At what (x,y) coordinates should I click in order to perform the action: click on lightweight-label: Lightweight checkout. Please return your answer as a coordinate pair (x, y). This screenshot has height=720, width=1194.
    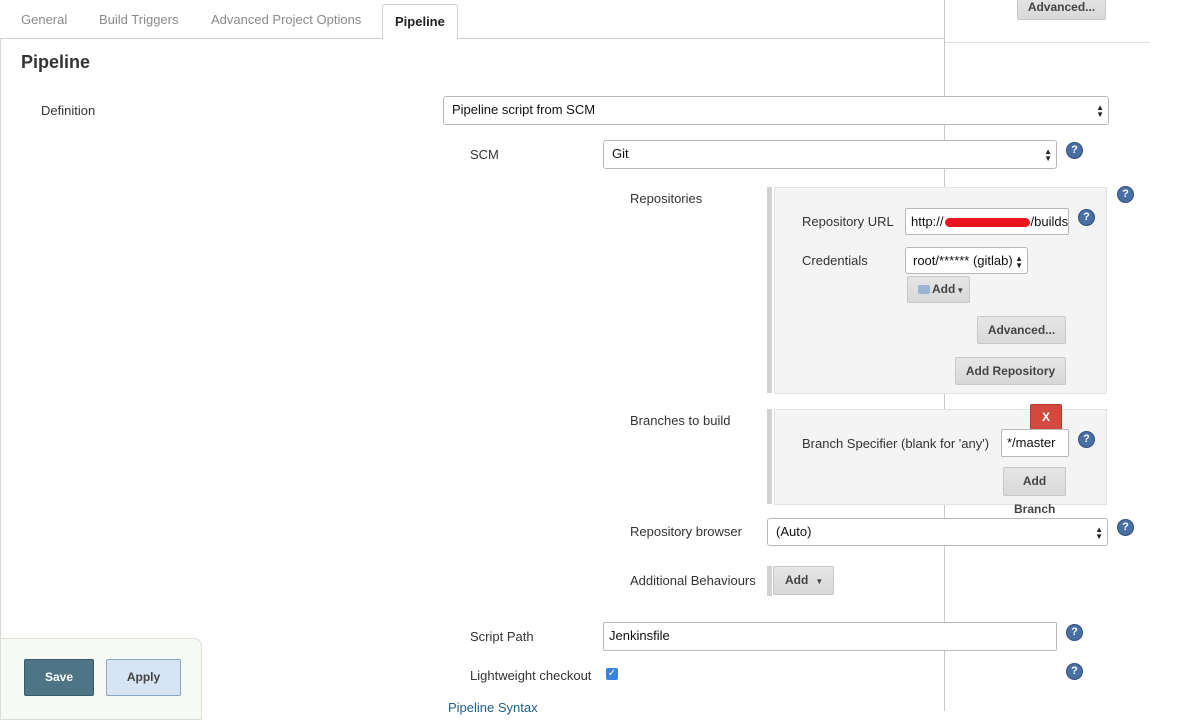
    Looking at the image, I should click on (531, 675).